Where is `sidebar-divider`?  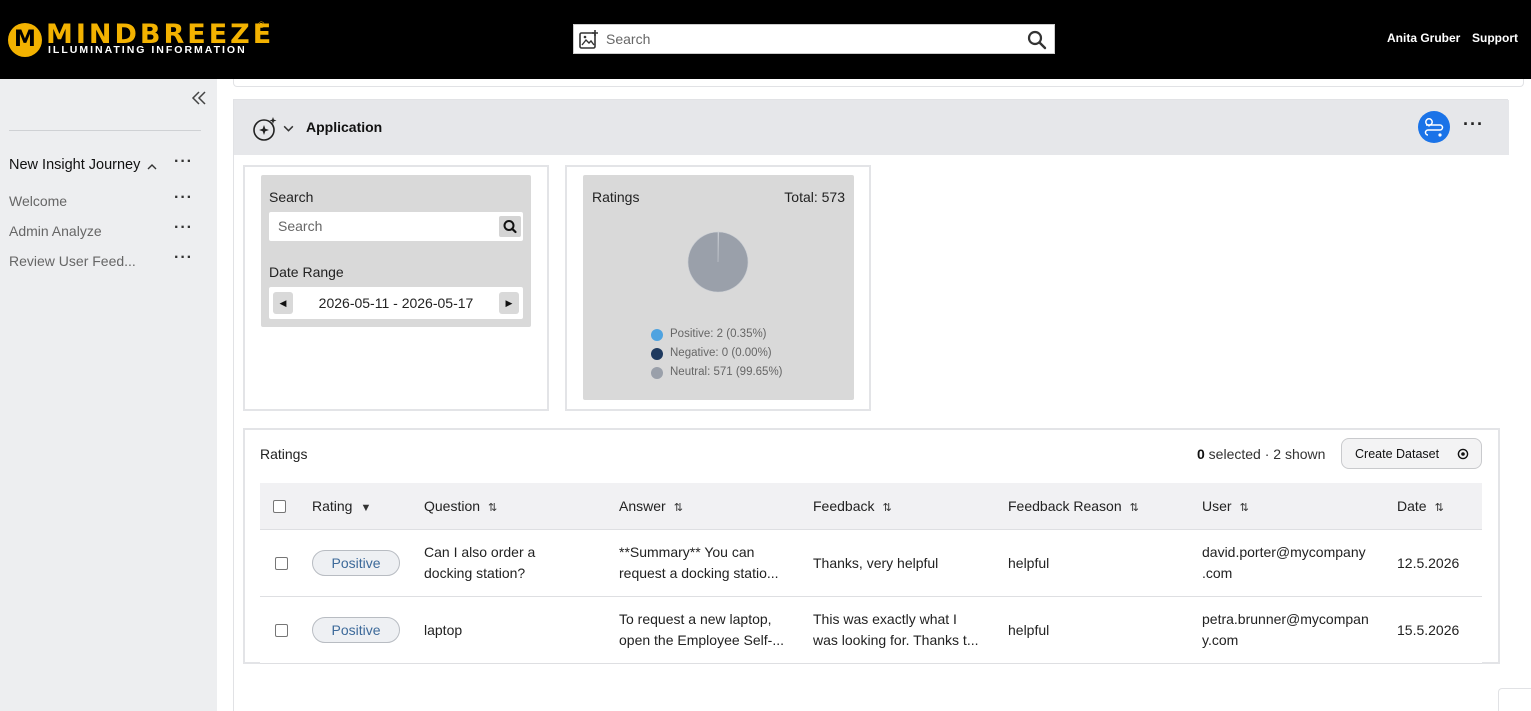 sidebar-divider is located at coordinates (105, 130).